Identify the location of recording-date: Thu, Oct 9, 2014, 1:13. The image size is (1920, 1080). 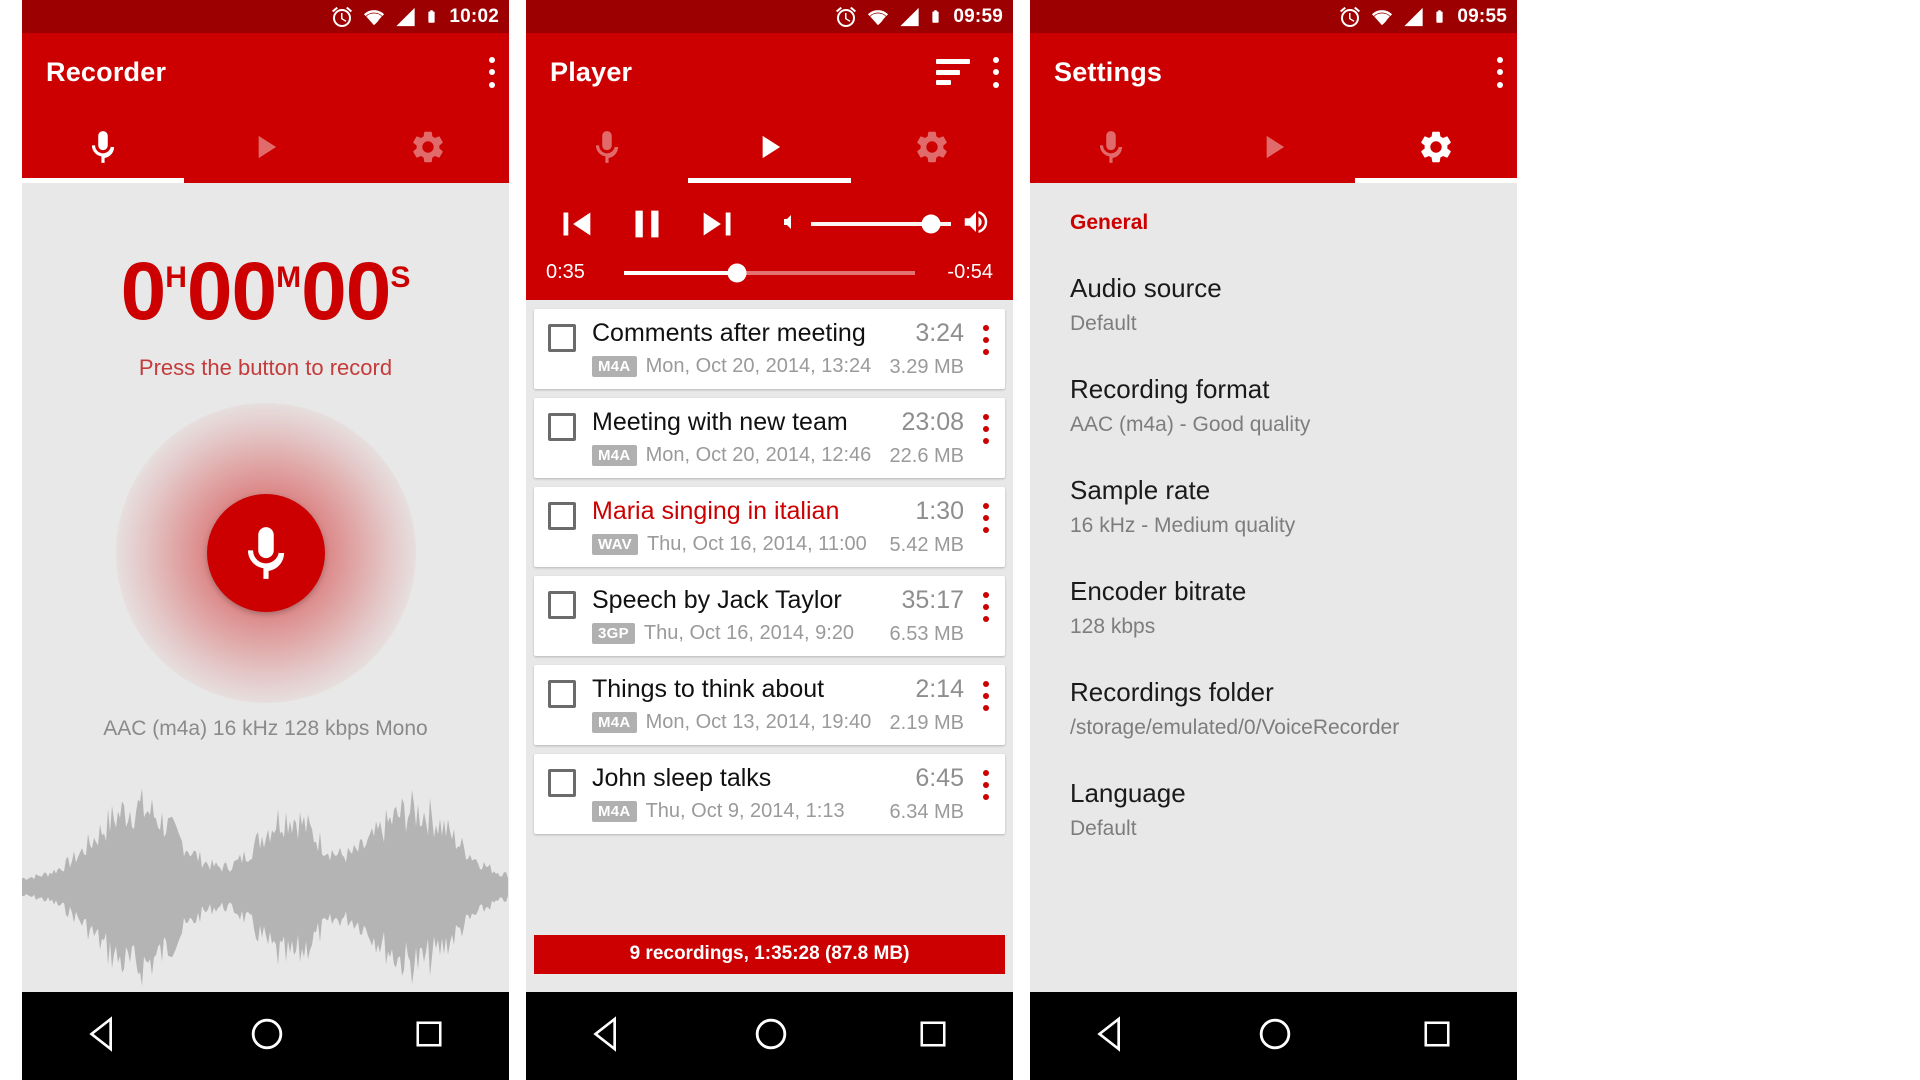
(745, 811).